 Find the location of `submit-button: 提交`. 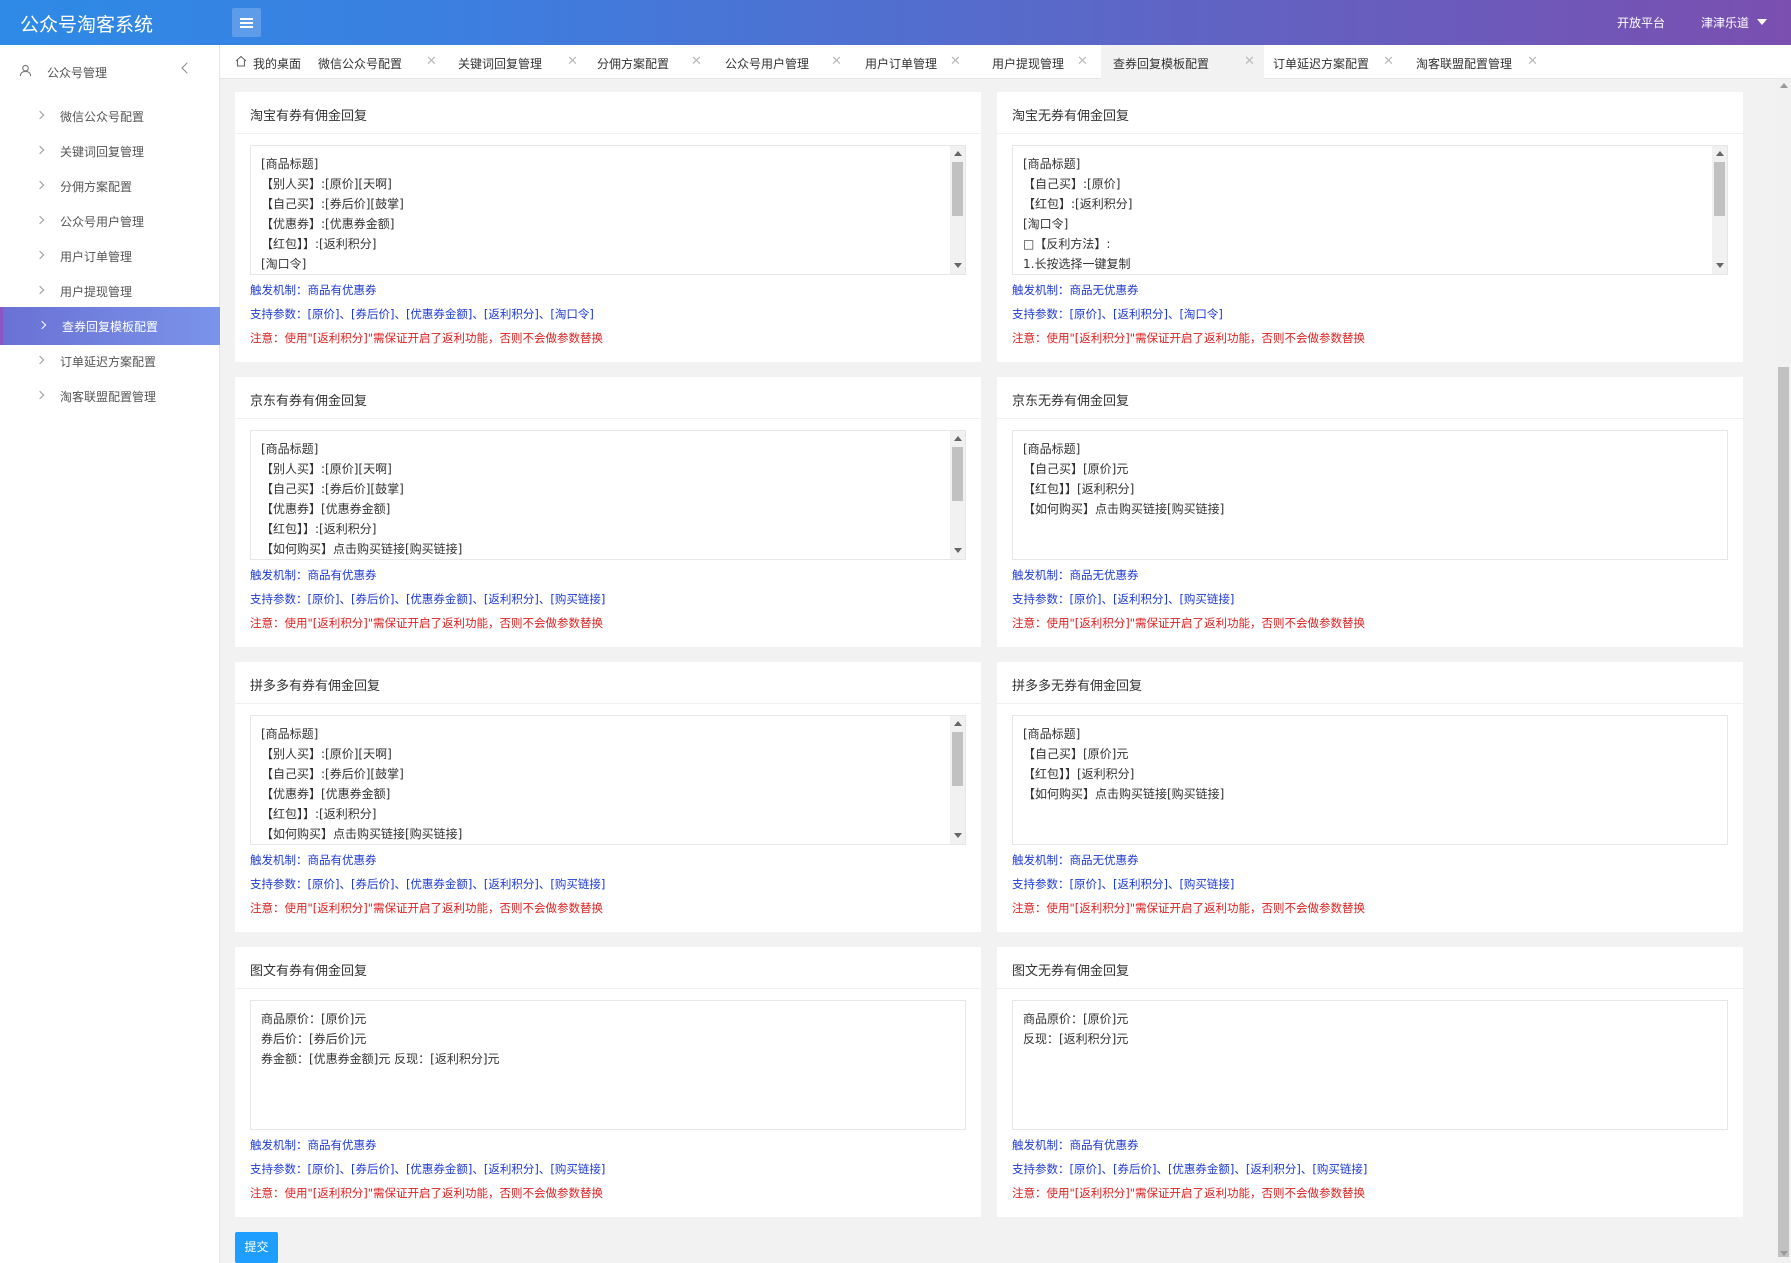

submit-button: 提交 is located at coordinates (256, 1247).